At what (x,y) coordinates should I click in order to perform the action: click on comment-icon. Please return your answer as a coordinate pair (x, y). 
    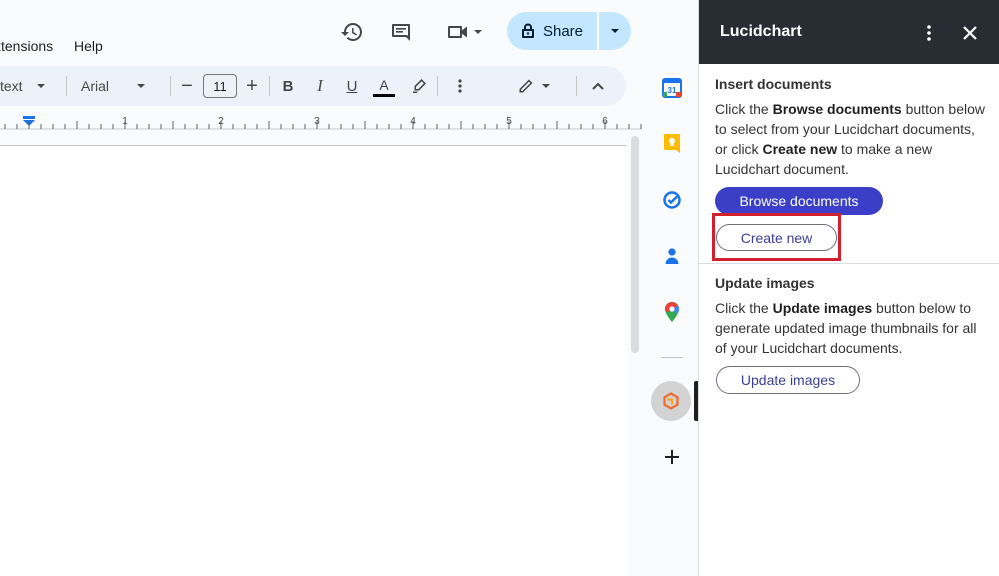
    Looking at the image, I should click on (401, 32).